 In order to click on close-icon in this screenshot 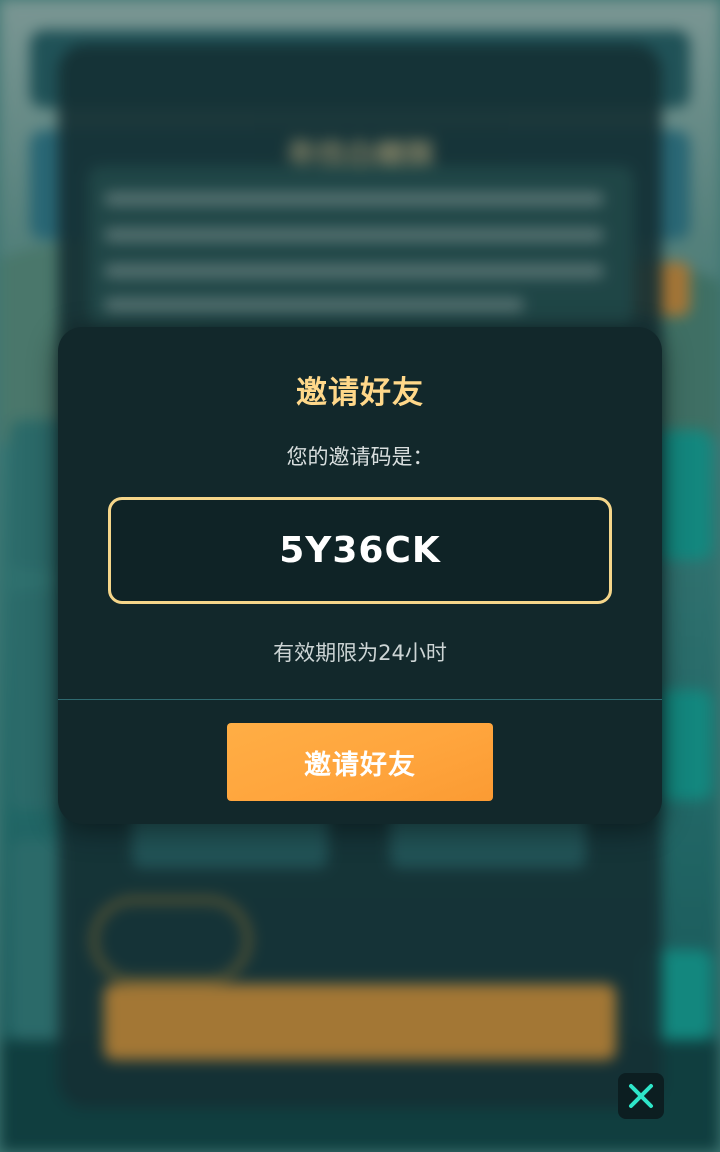, I will do `click(641, 1096)`.